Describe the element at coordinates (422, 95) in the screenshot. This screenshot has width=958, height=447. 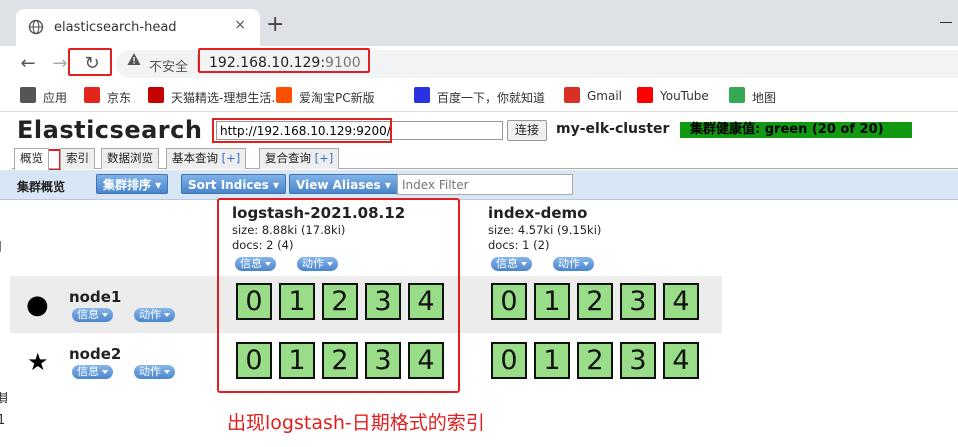
I see `baidu-icon` at that location.